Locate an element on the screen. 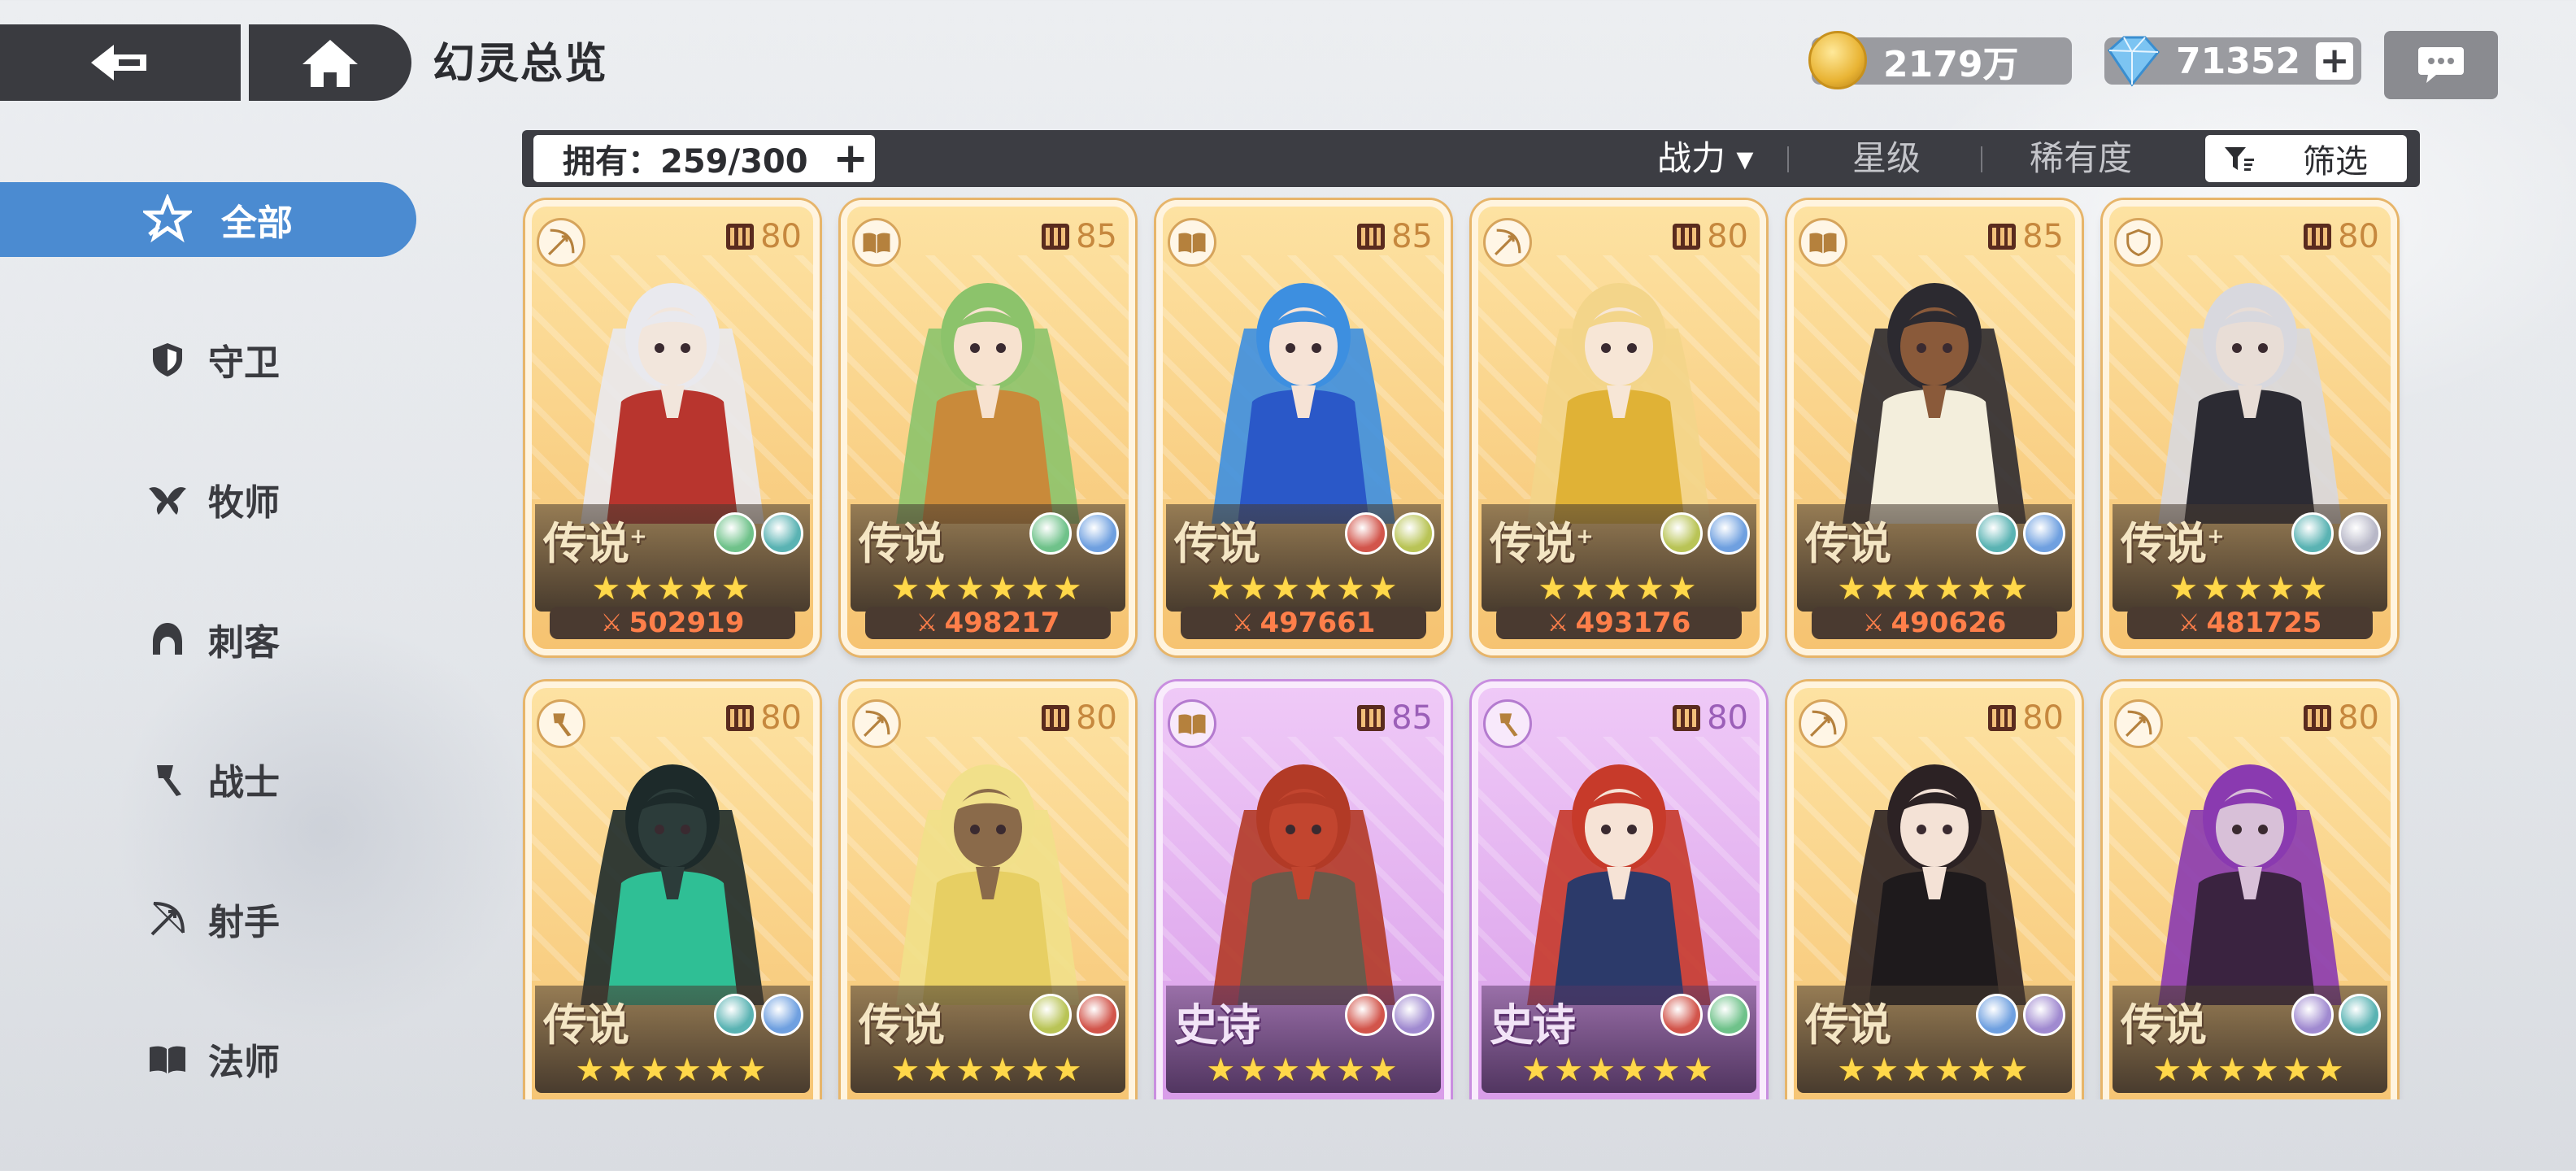 The image size is (2576, 1171). sidebar-item-guard: 守卫 is located at coordinates (208, 360).